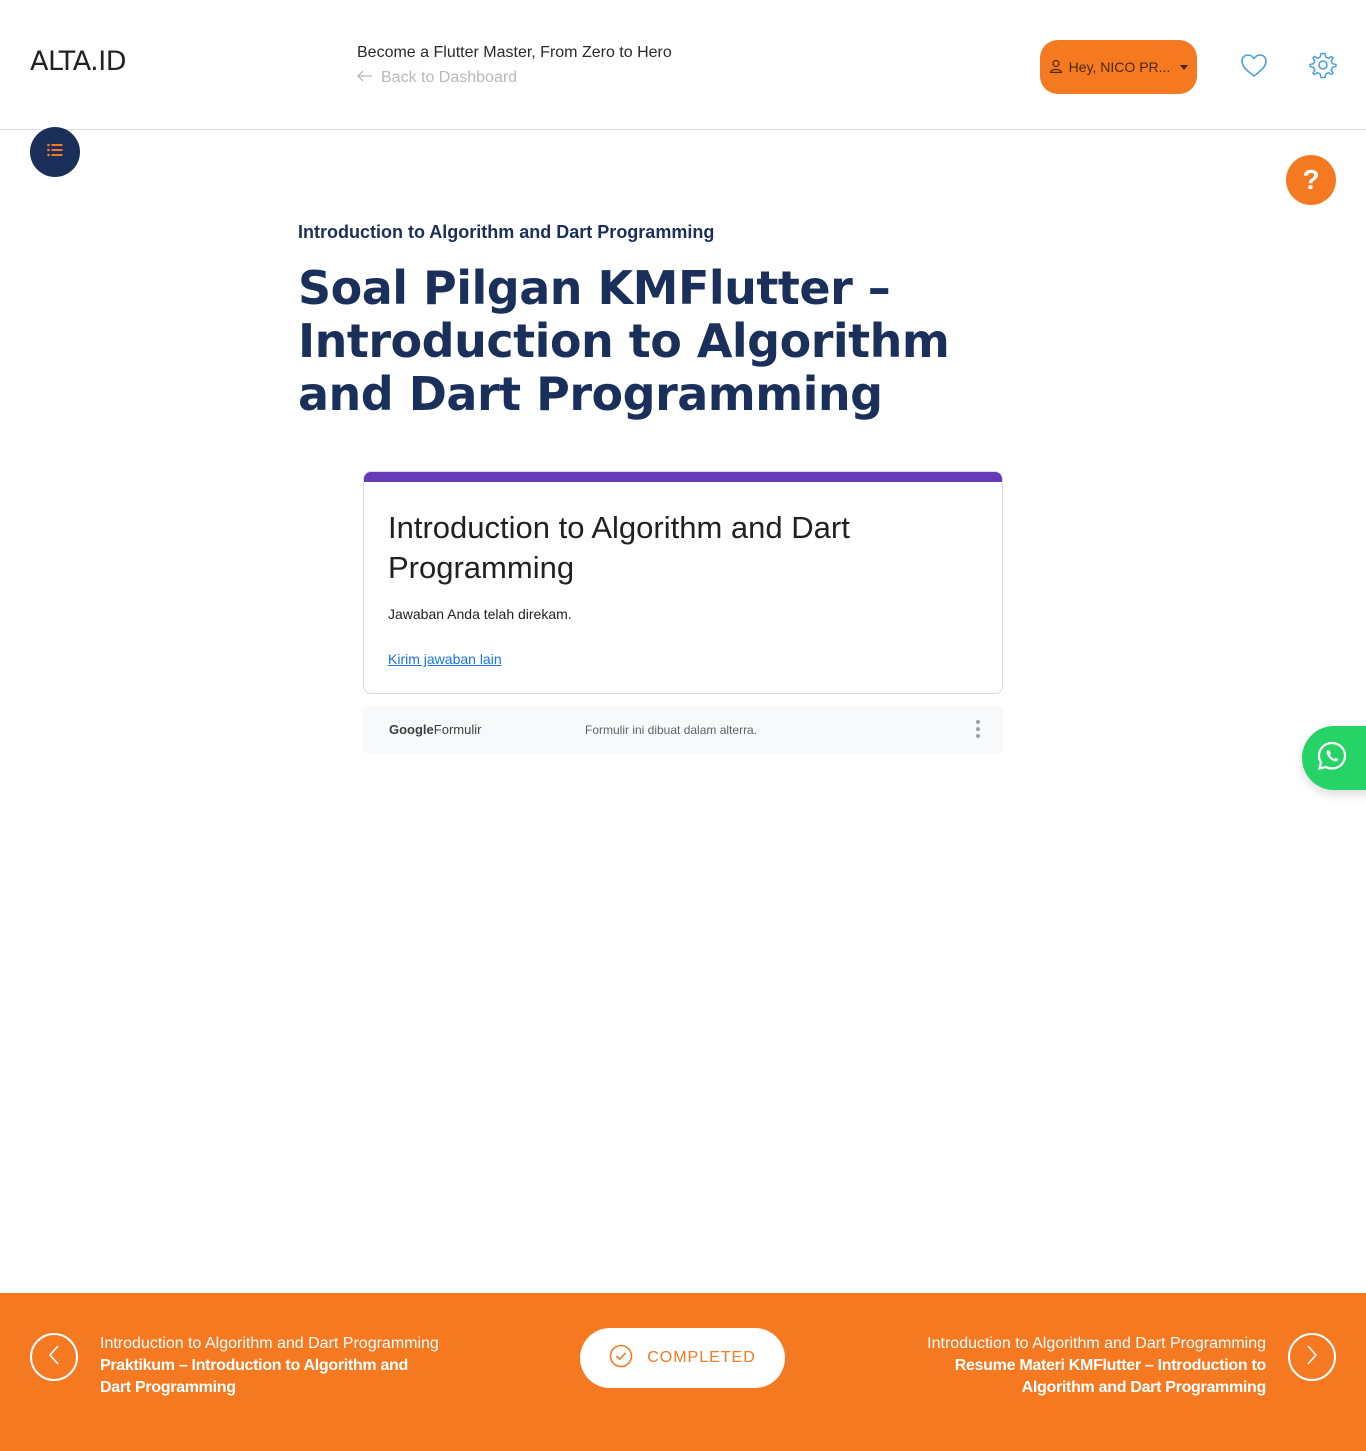  I want to click on question-icon: ?, so click(1311, 179).